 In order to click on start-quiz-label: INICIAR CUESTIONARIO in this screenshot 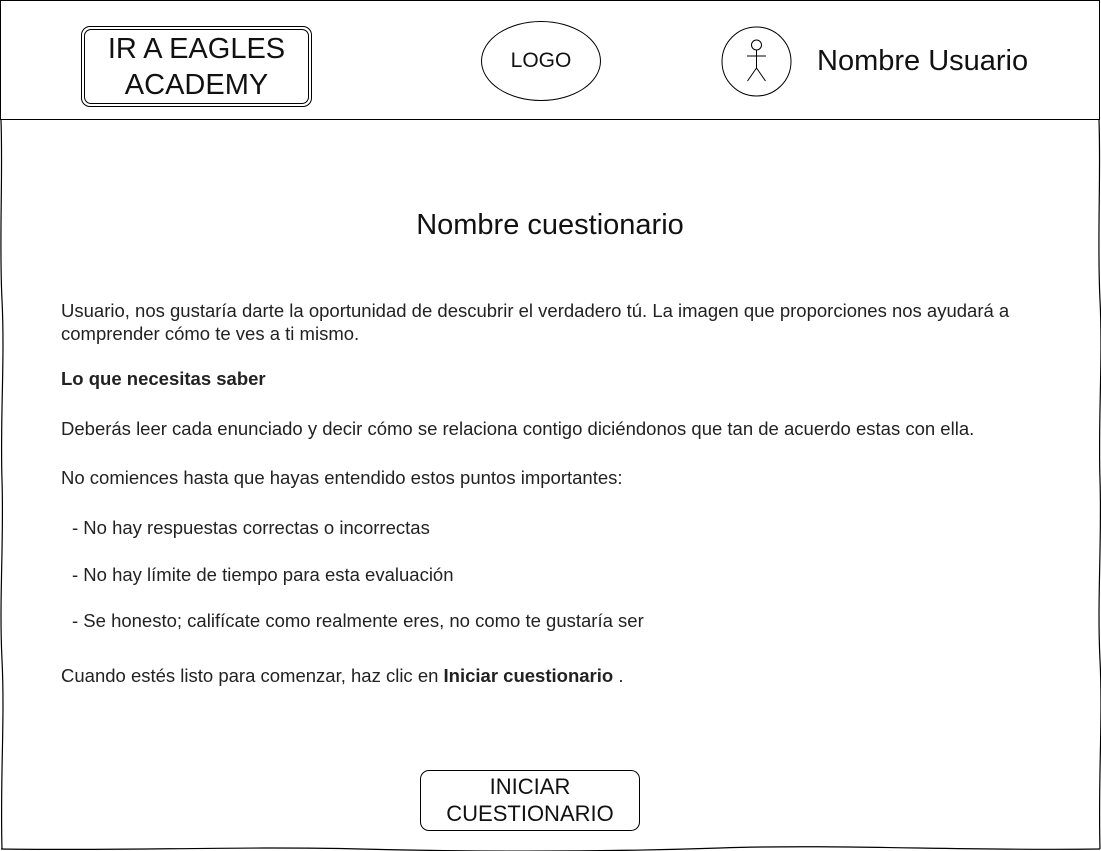, I will do `click(530, 800)`.